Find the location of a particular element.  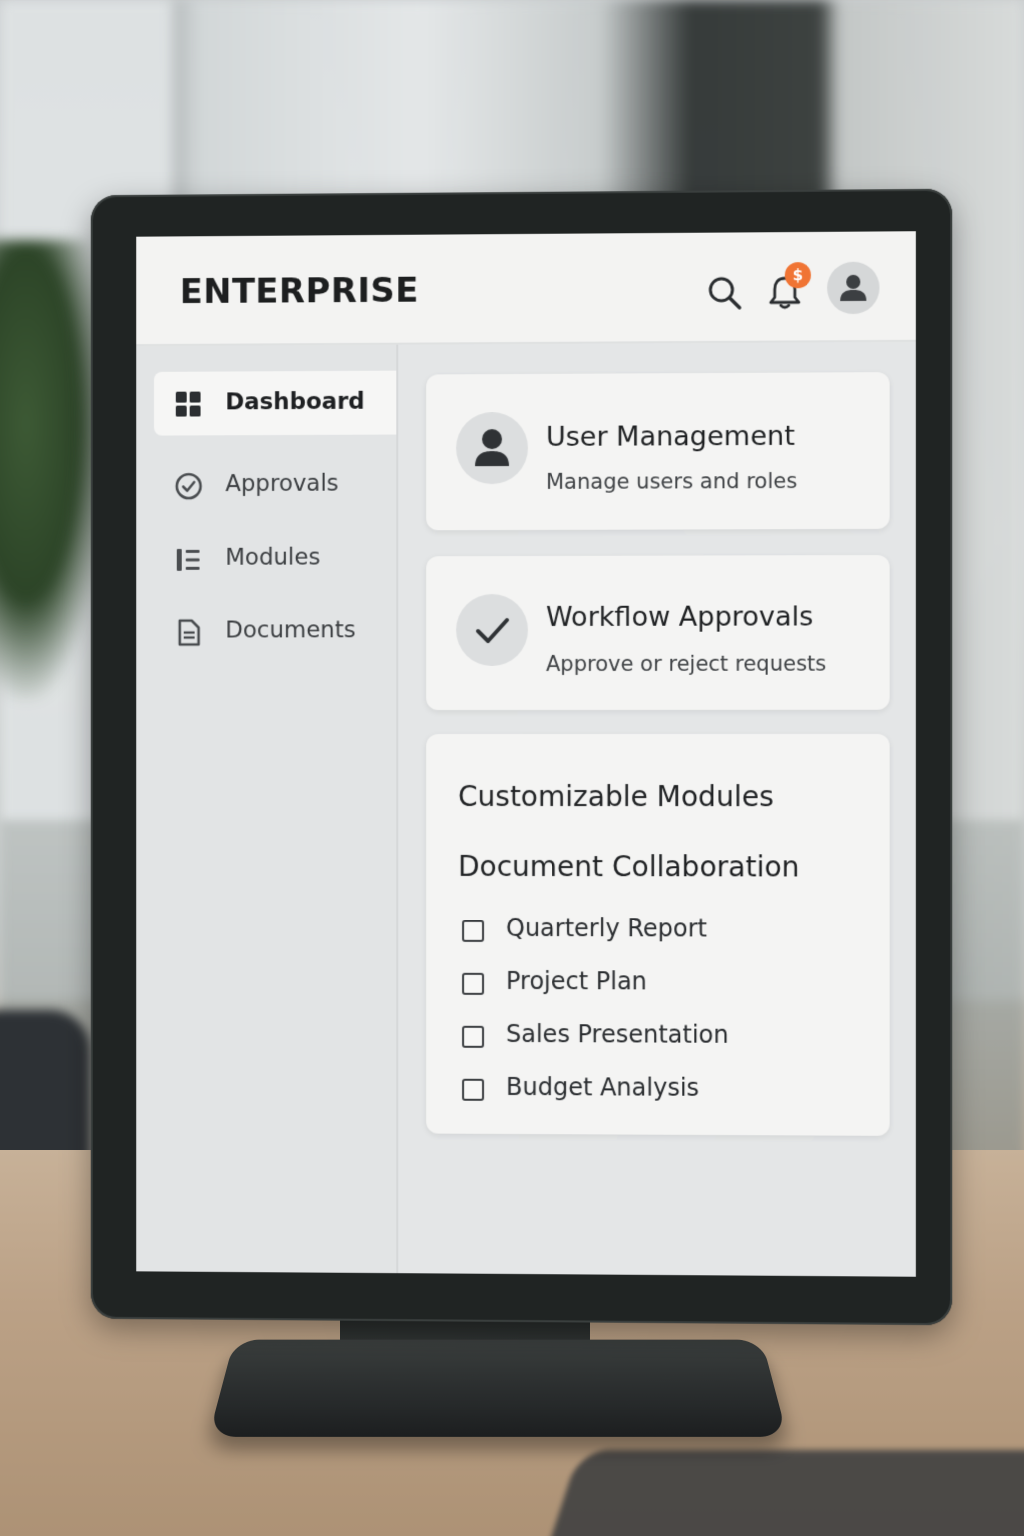

document-collaboration-title: Document Collaboration is located at coordinates (629, 866).